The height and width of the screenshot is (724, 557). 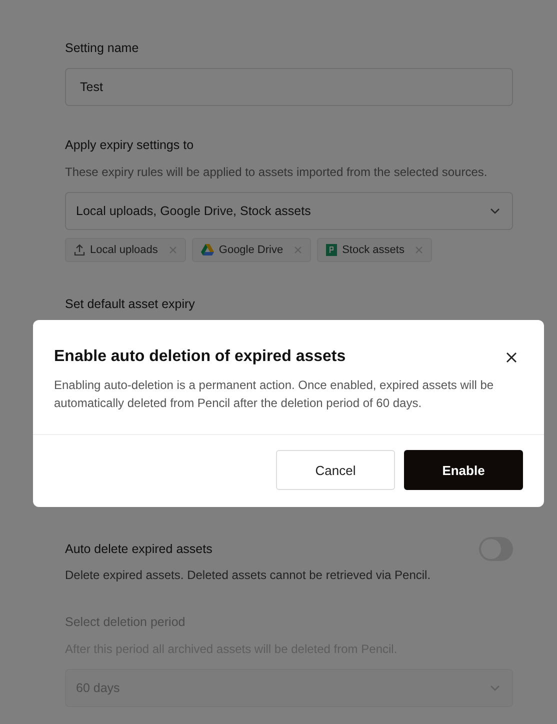 I want to click on chip-label: Stock assets, so click(x=373, y=250).